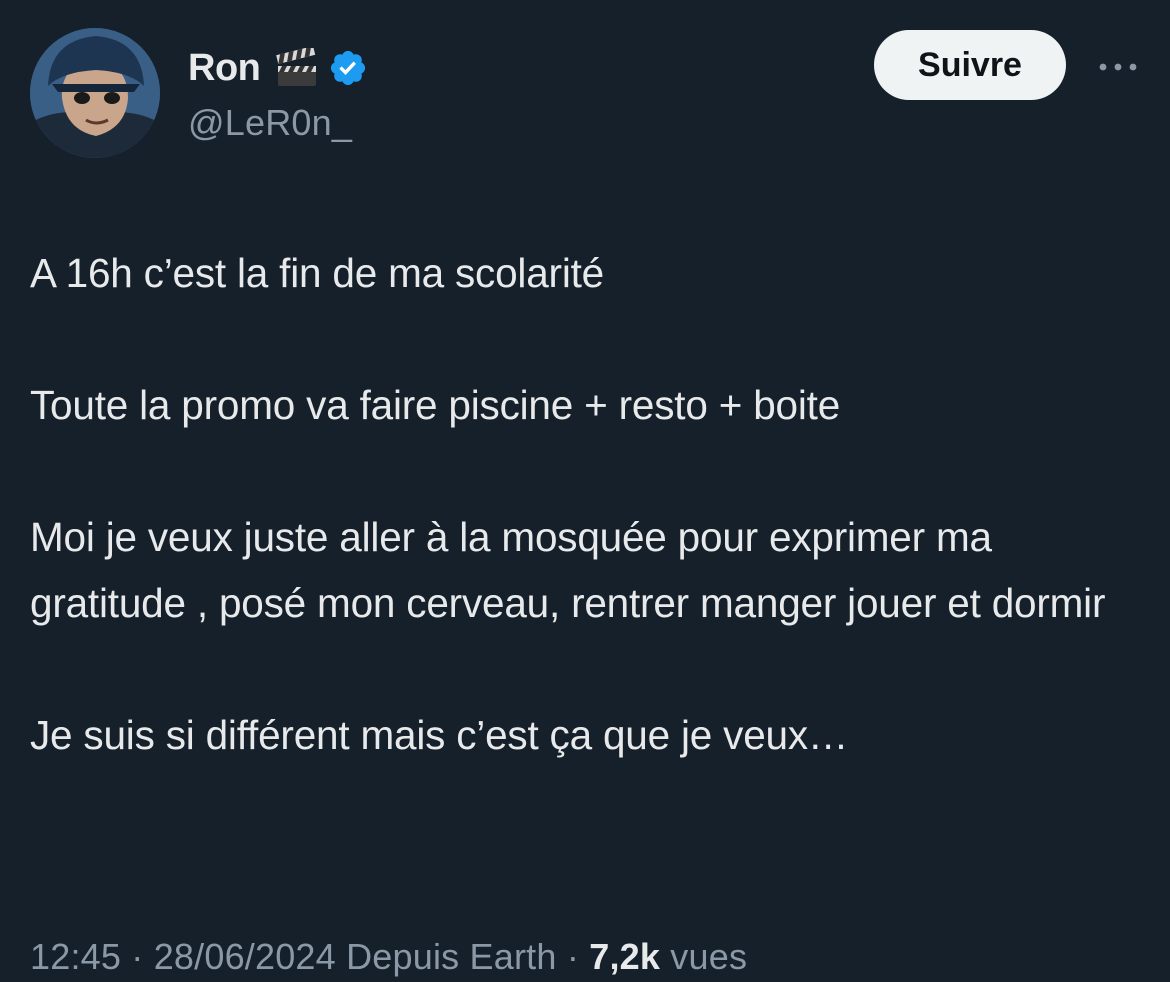 The height and width of the screenshot is (982, 1170). Describe the element at coordinates (970, 65) in the screenshot. I see `follow-button: Suivre` at that location.